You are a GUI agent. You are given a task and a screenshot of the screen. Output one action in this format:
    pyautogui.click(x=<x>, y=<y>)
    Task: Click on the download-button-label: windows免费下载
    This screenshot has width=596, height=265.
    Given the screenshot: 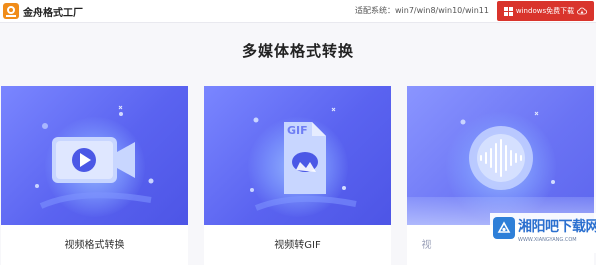 What is the action you would take?
    pyautogui.click(x=545, y=11)
    